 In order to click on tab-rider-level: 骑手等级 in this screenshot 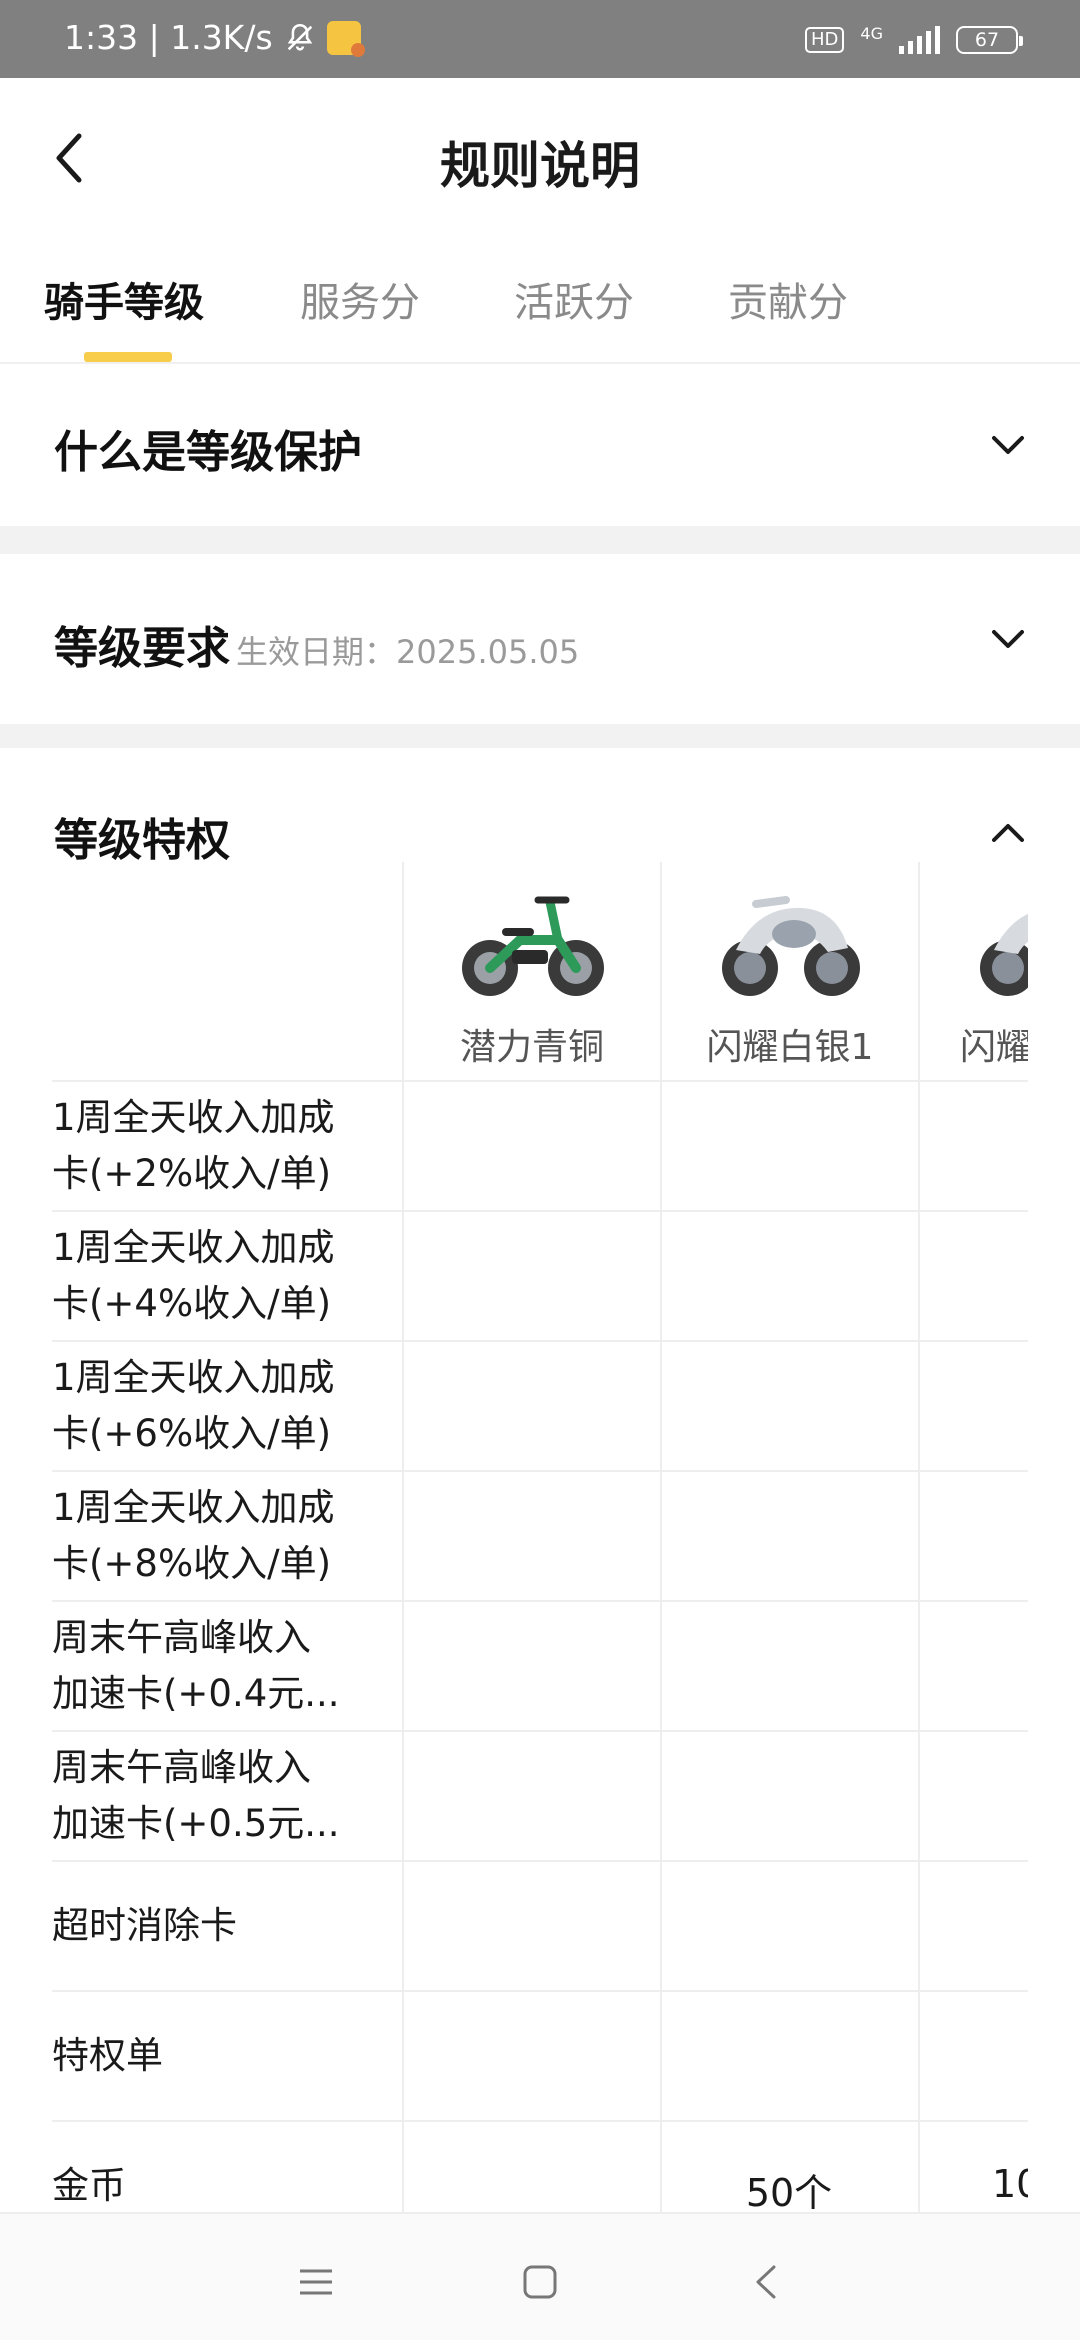, I will do `click(124, 299)`.